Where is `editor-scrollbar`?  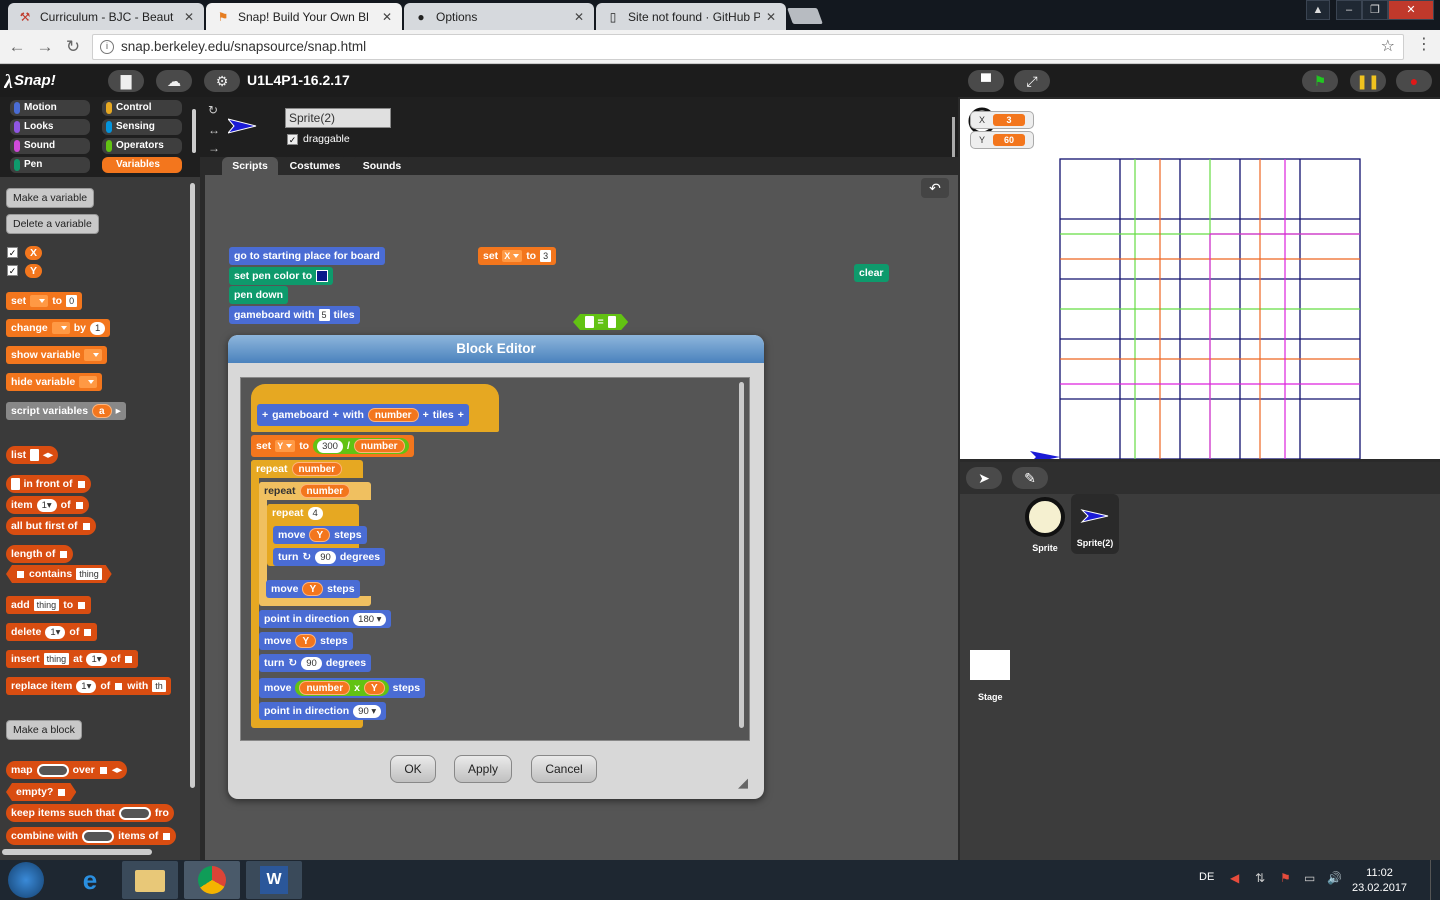 editor-scrollbar is located at coordinates (741, 555).